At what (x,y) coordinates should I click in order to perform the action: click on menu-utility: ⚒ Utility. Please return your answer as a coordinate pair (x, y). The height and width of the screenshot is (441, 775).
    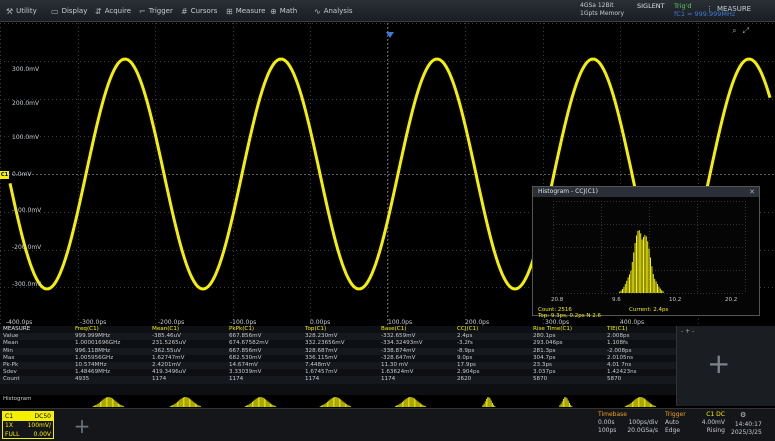
    Looking at the image, I should click on (21, 11).